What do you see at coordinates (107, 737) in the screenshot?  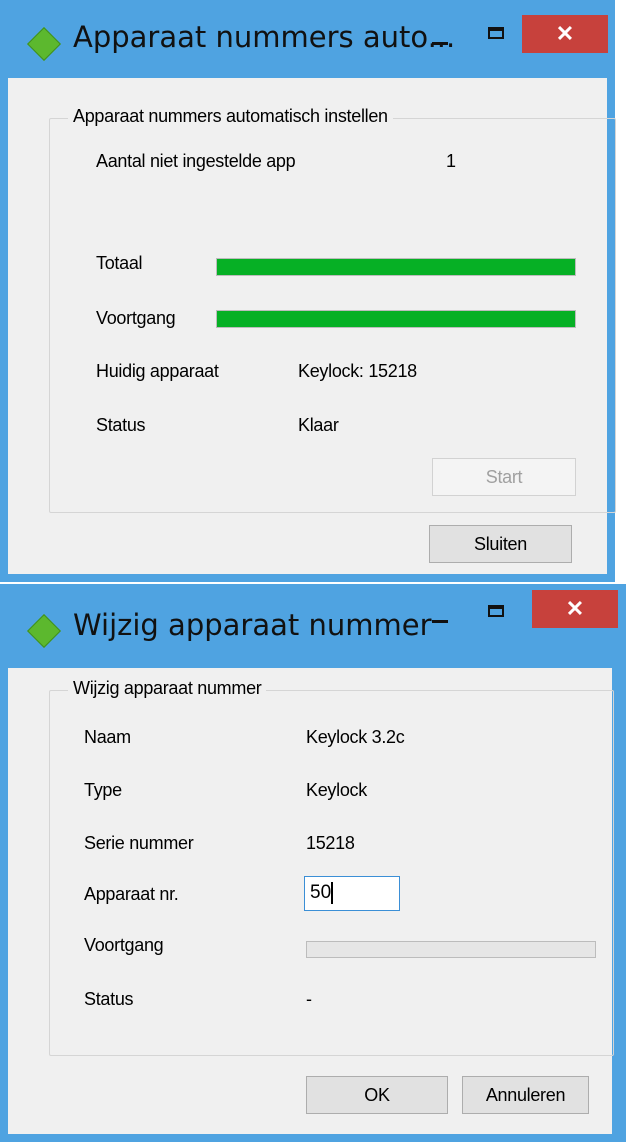 I see `name-label: Naam` at bounding box center [107, 737].